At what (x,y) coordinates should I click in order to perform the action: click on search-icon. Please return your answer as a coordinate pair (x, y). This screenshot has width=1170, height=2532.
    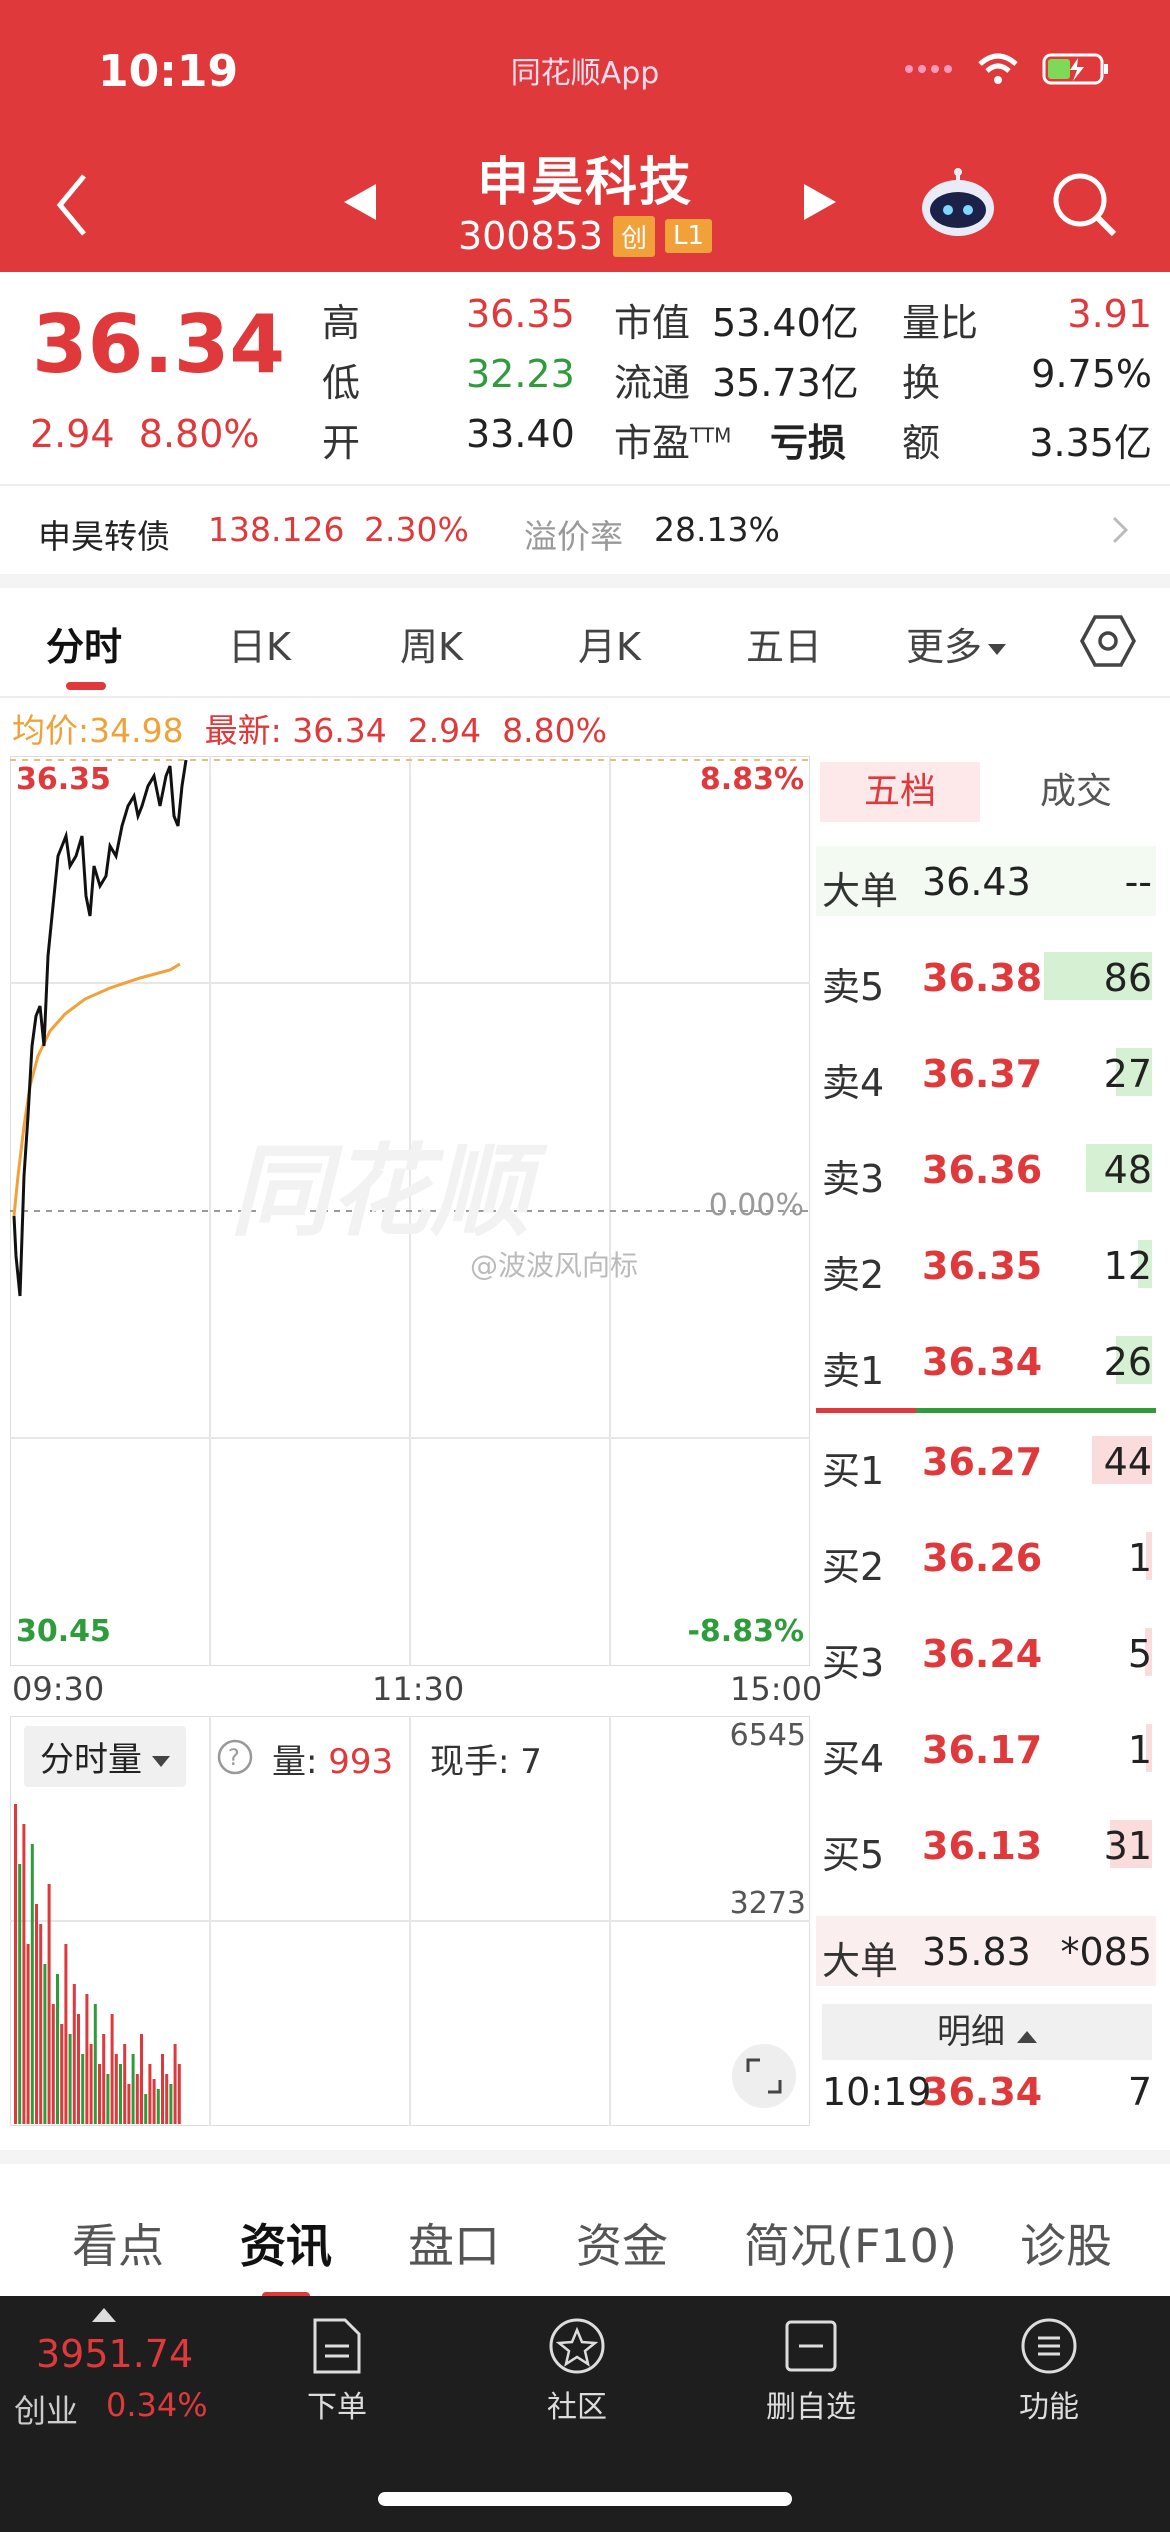
    Looking at the image, I should click on (1085, 205).